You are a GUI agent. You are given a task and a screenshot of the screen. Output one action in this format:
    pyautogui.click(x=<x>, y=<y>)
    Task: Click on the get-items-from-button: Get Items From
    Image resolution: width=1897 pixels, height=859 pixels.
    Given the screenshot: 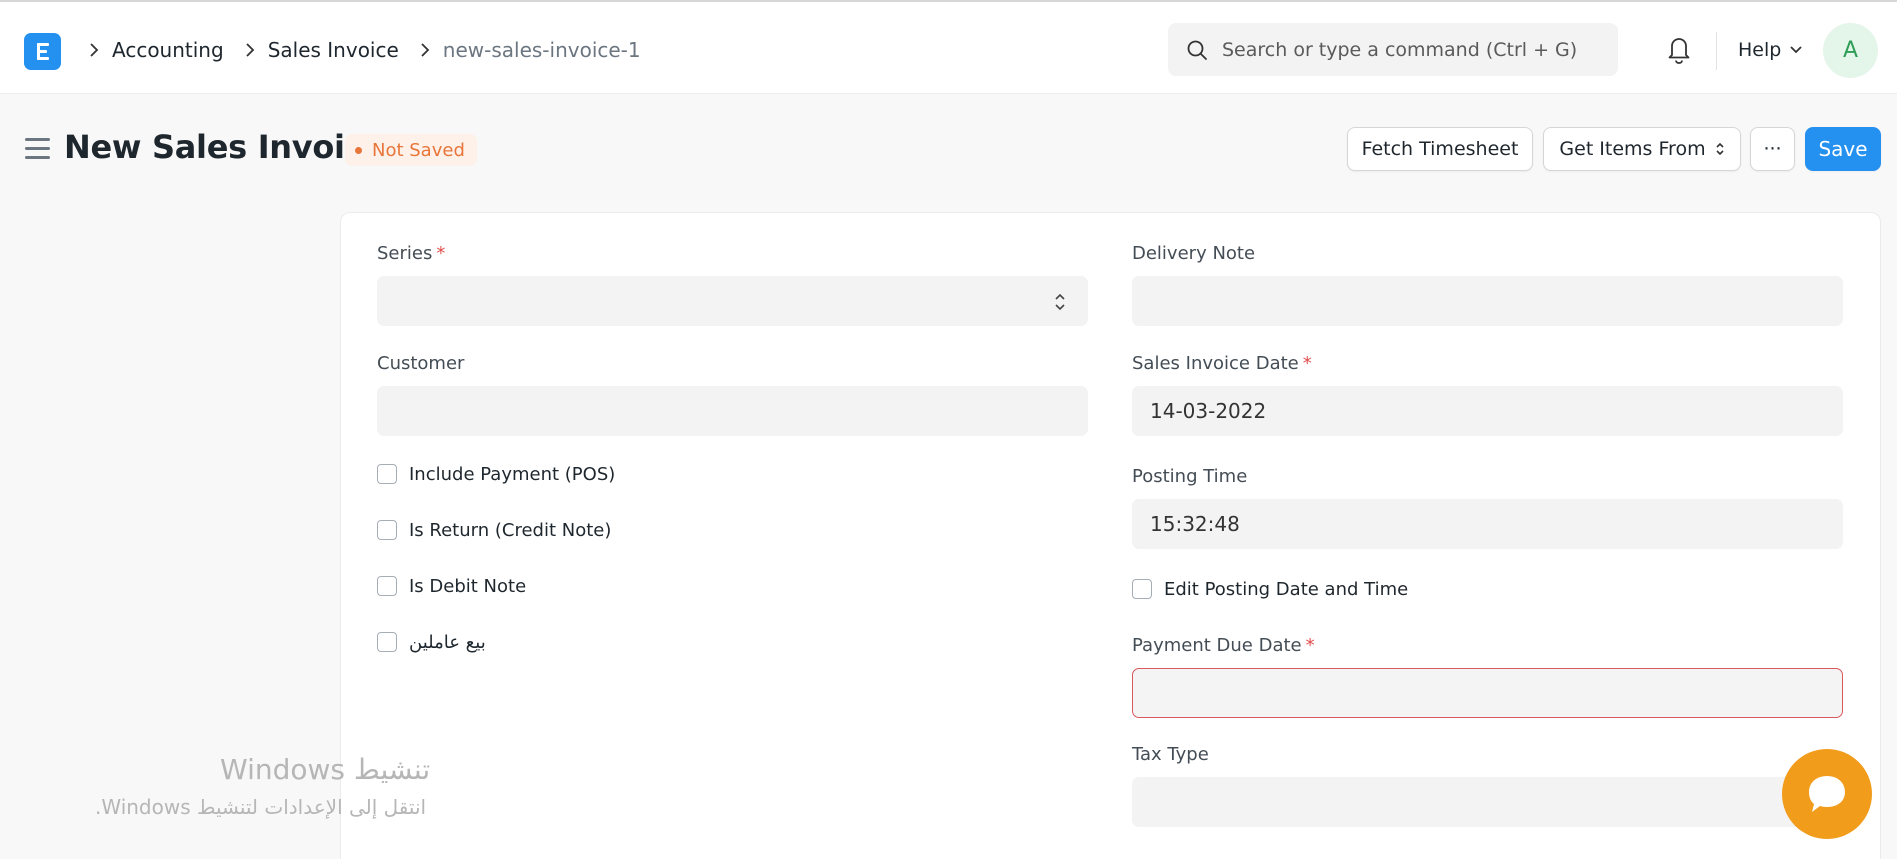 What is the action you would take?
    pyautogui.click(x=1642, y=149)
    